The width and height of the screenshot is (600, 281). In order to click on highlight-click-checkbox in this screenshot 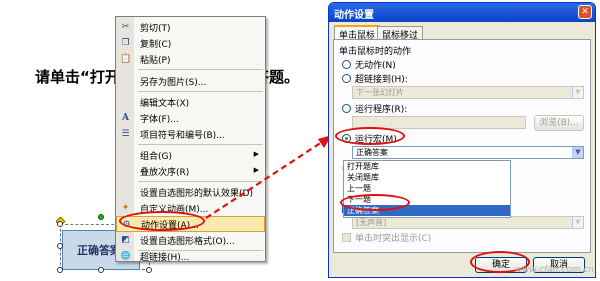, I will do `click(346, 237)`.